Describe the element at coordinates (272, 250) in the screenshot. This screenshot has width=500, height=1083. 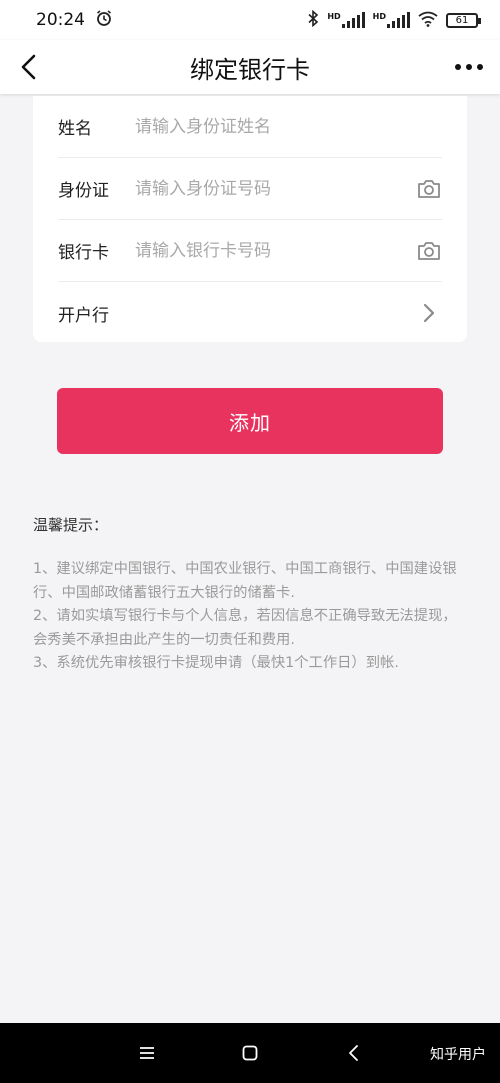
I see `bank-card-input` at that location.